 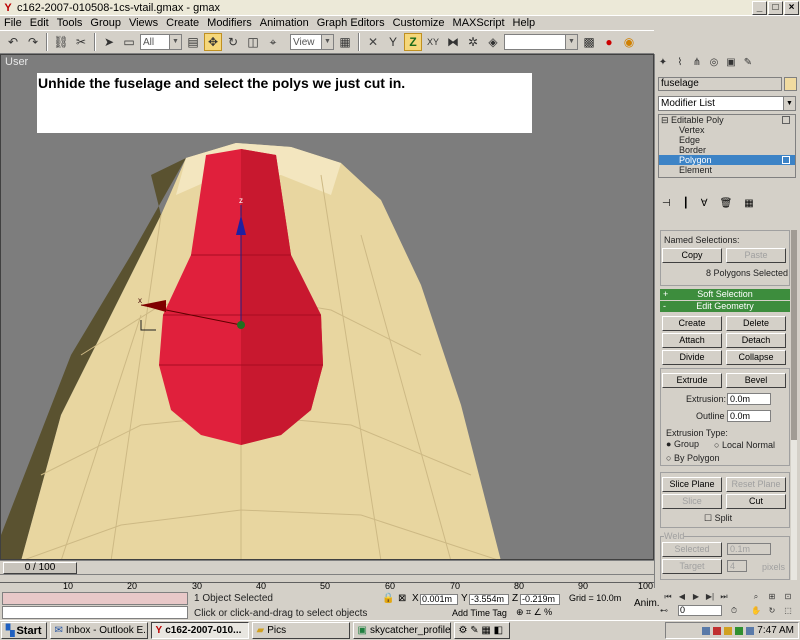 What do you see at coordinates (193, 42) in the screenshot?
I see `select-by-name-icon: ▤` at bounding box center [193, 42].